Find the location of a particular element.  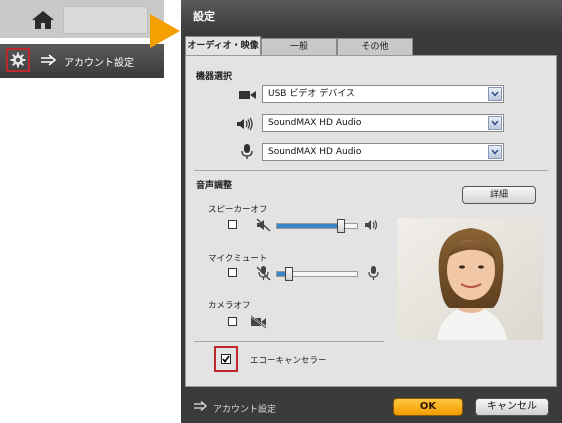

tab-bar: オーディオ・映像 一般 その他 is located at coordinates (371, 46).